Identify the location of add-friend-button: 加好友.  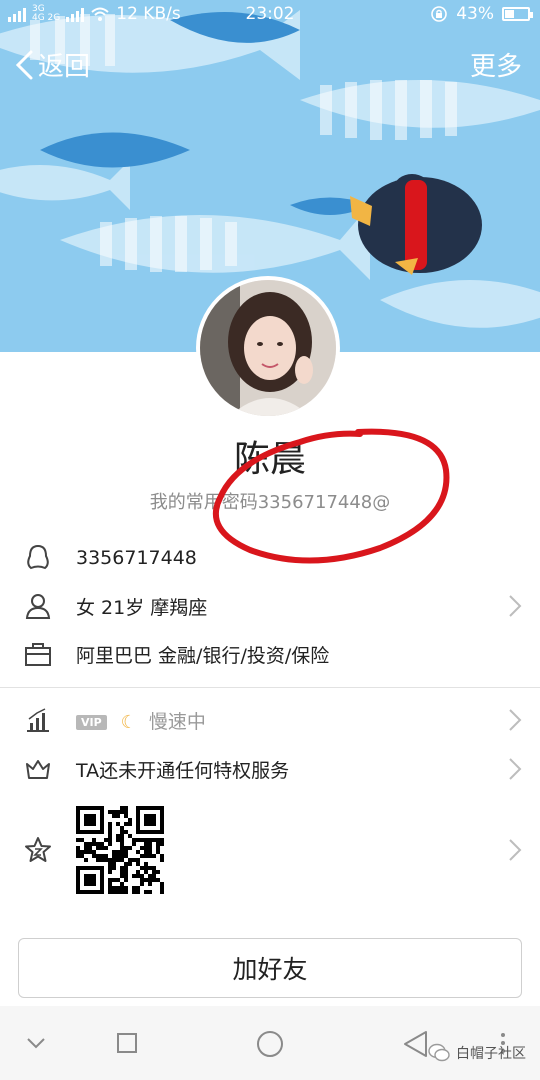
(270, 968).